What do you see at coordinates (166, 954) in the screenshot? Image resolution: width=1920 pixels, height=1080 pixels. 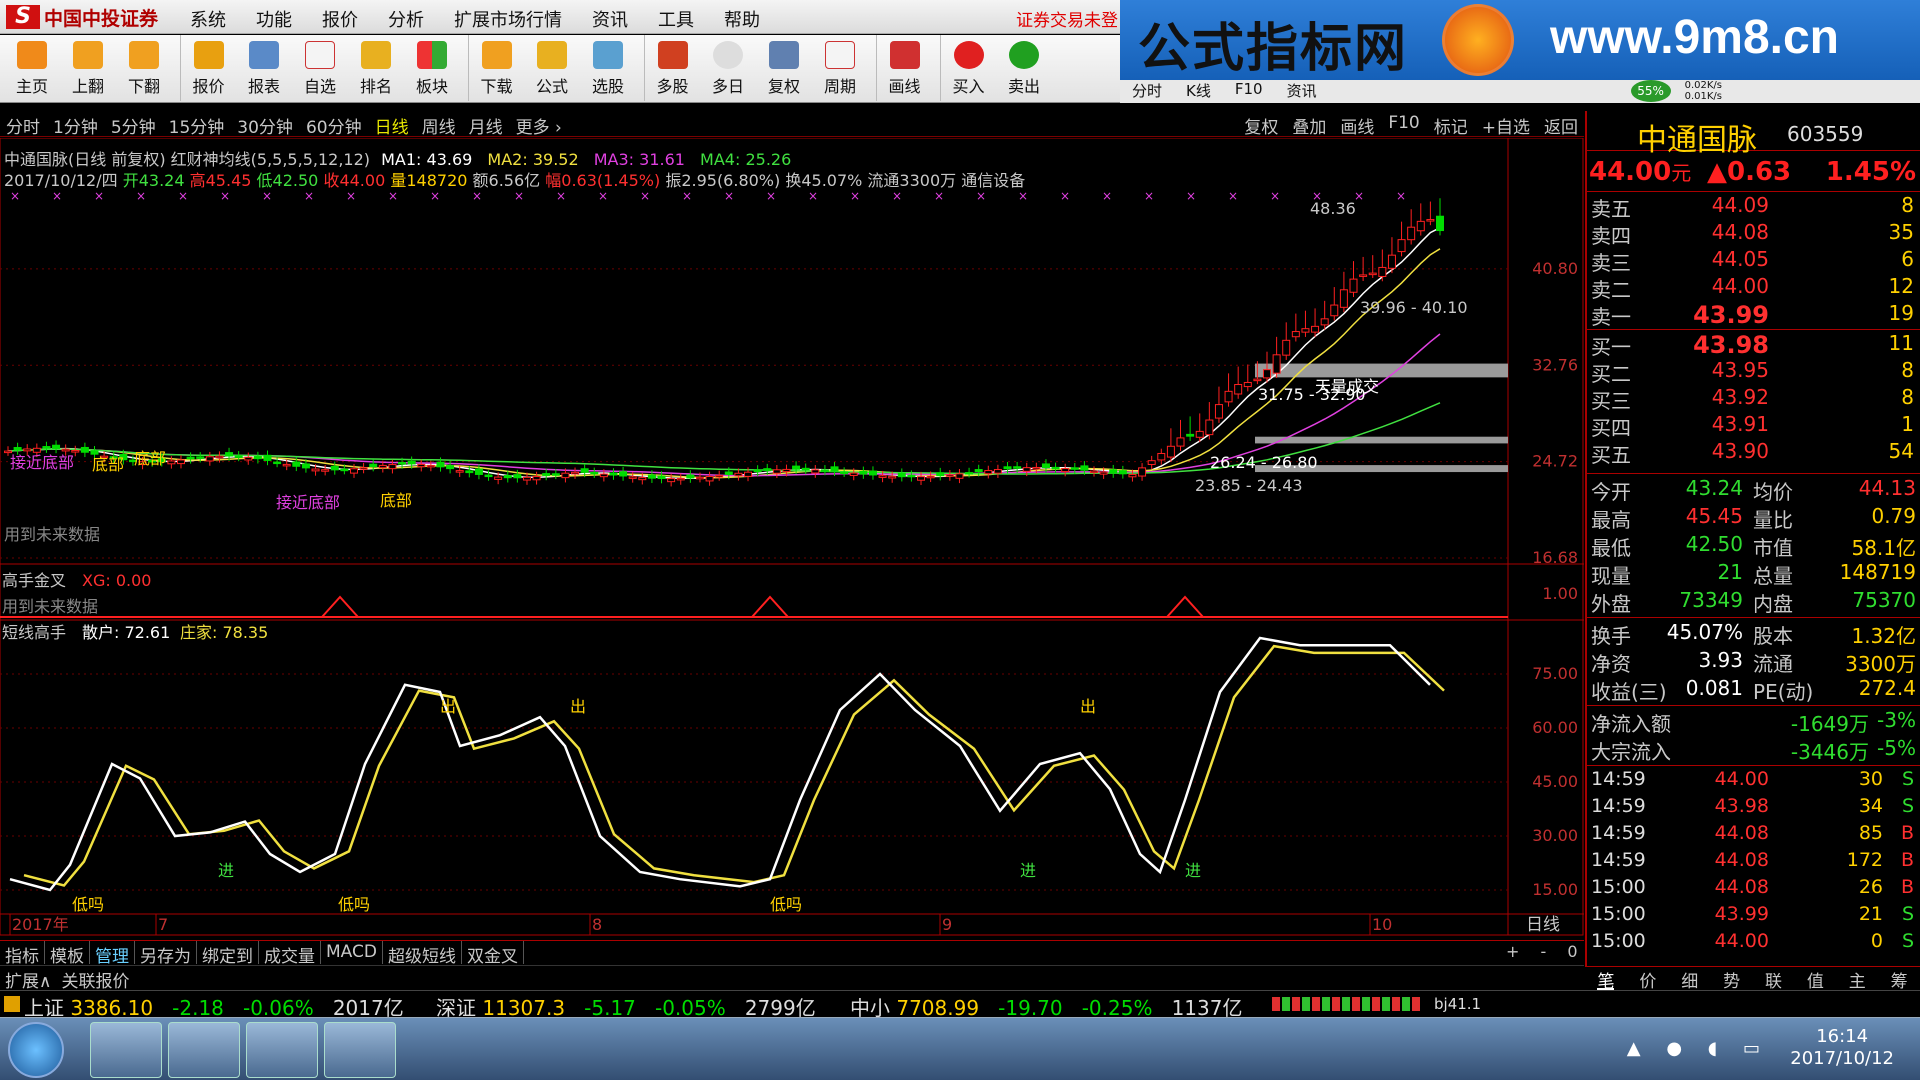 I see `indicator-tab: 另存为` at bounding box center [166, 954].